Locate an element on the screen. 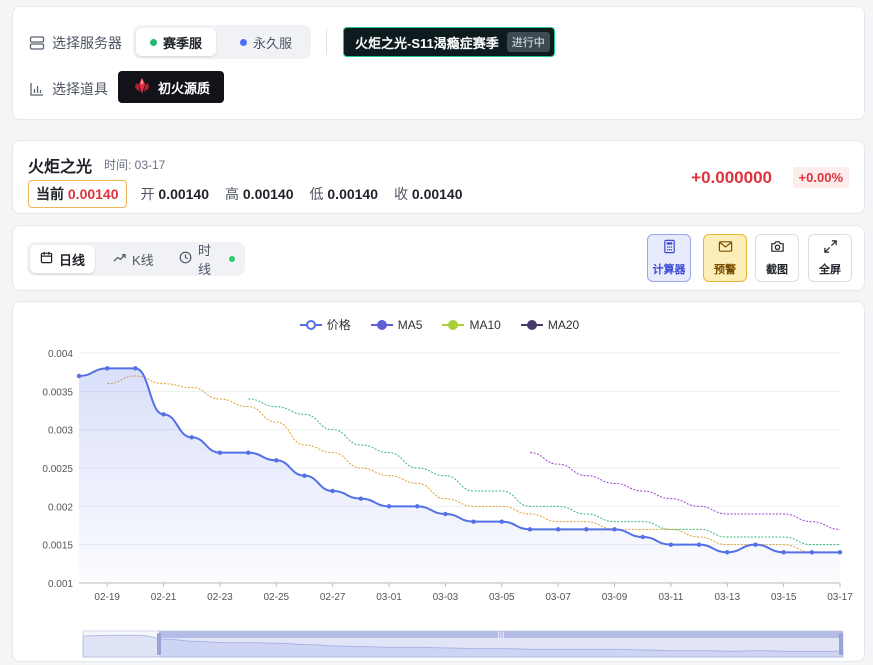  x-tick-label: 03-05 is located at coordinates (502, 597).